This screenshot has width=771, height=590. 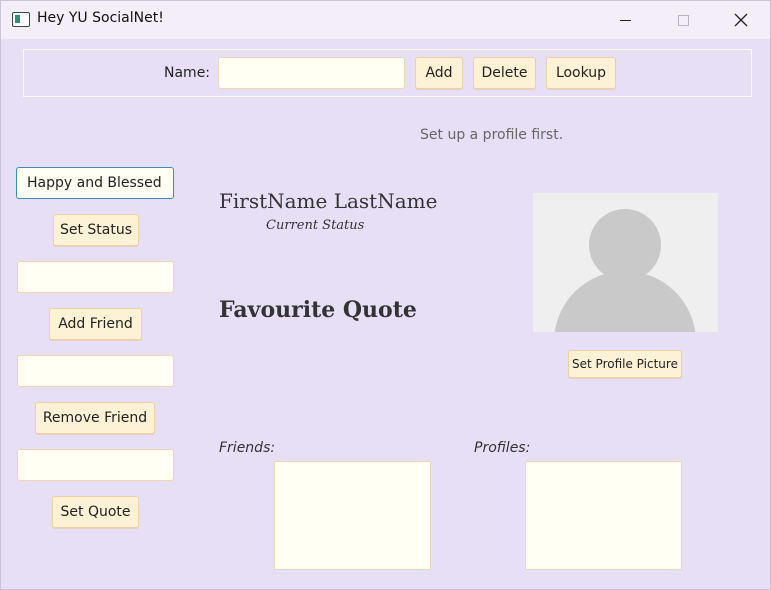 I want to click on minimize-icon, so click(x=625, y=20).